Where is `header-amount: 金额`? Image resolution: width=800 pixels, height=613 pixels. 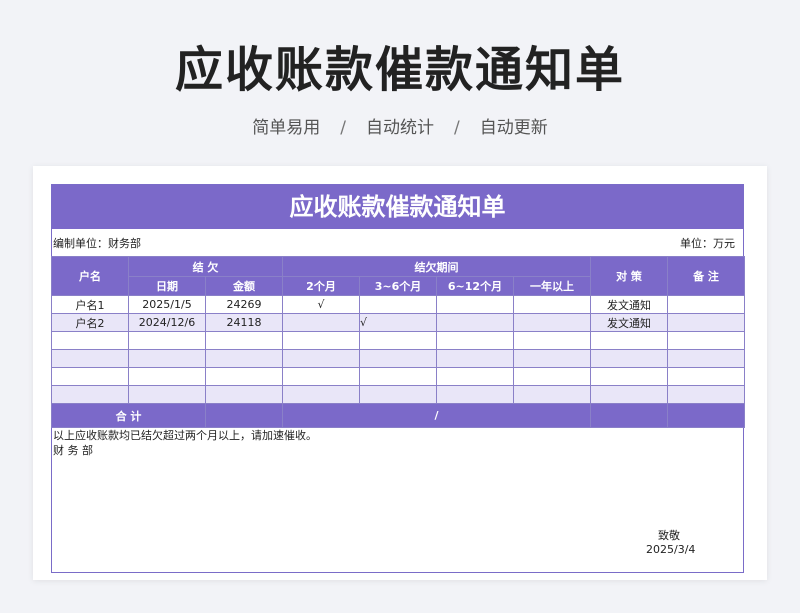 header-amount: 金额 is located at coordinates (244, 286).